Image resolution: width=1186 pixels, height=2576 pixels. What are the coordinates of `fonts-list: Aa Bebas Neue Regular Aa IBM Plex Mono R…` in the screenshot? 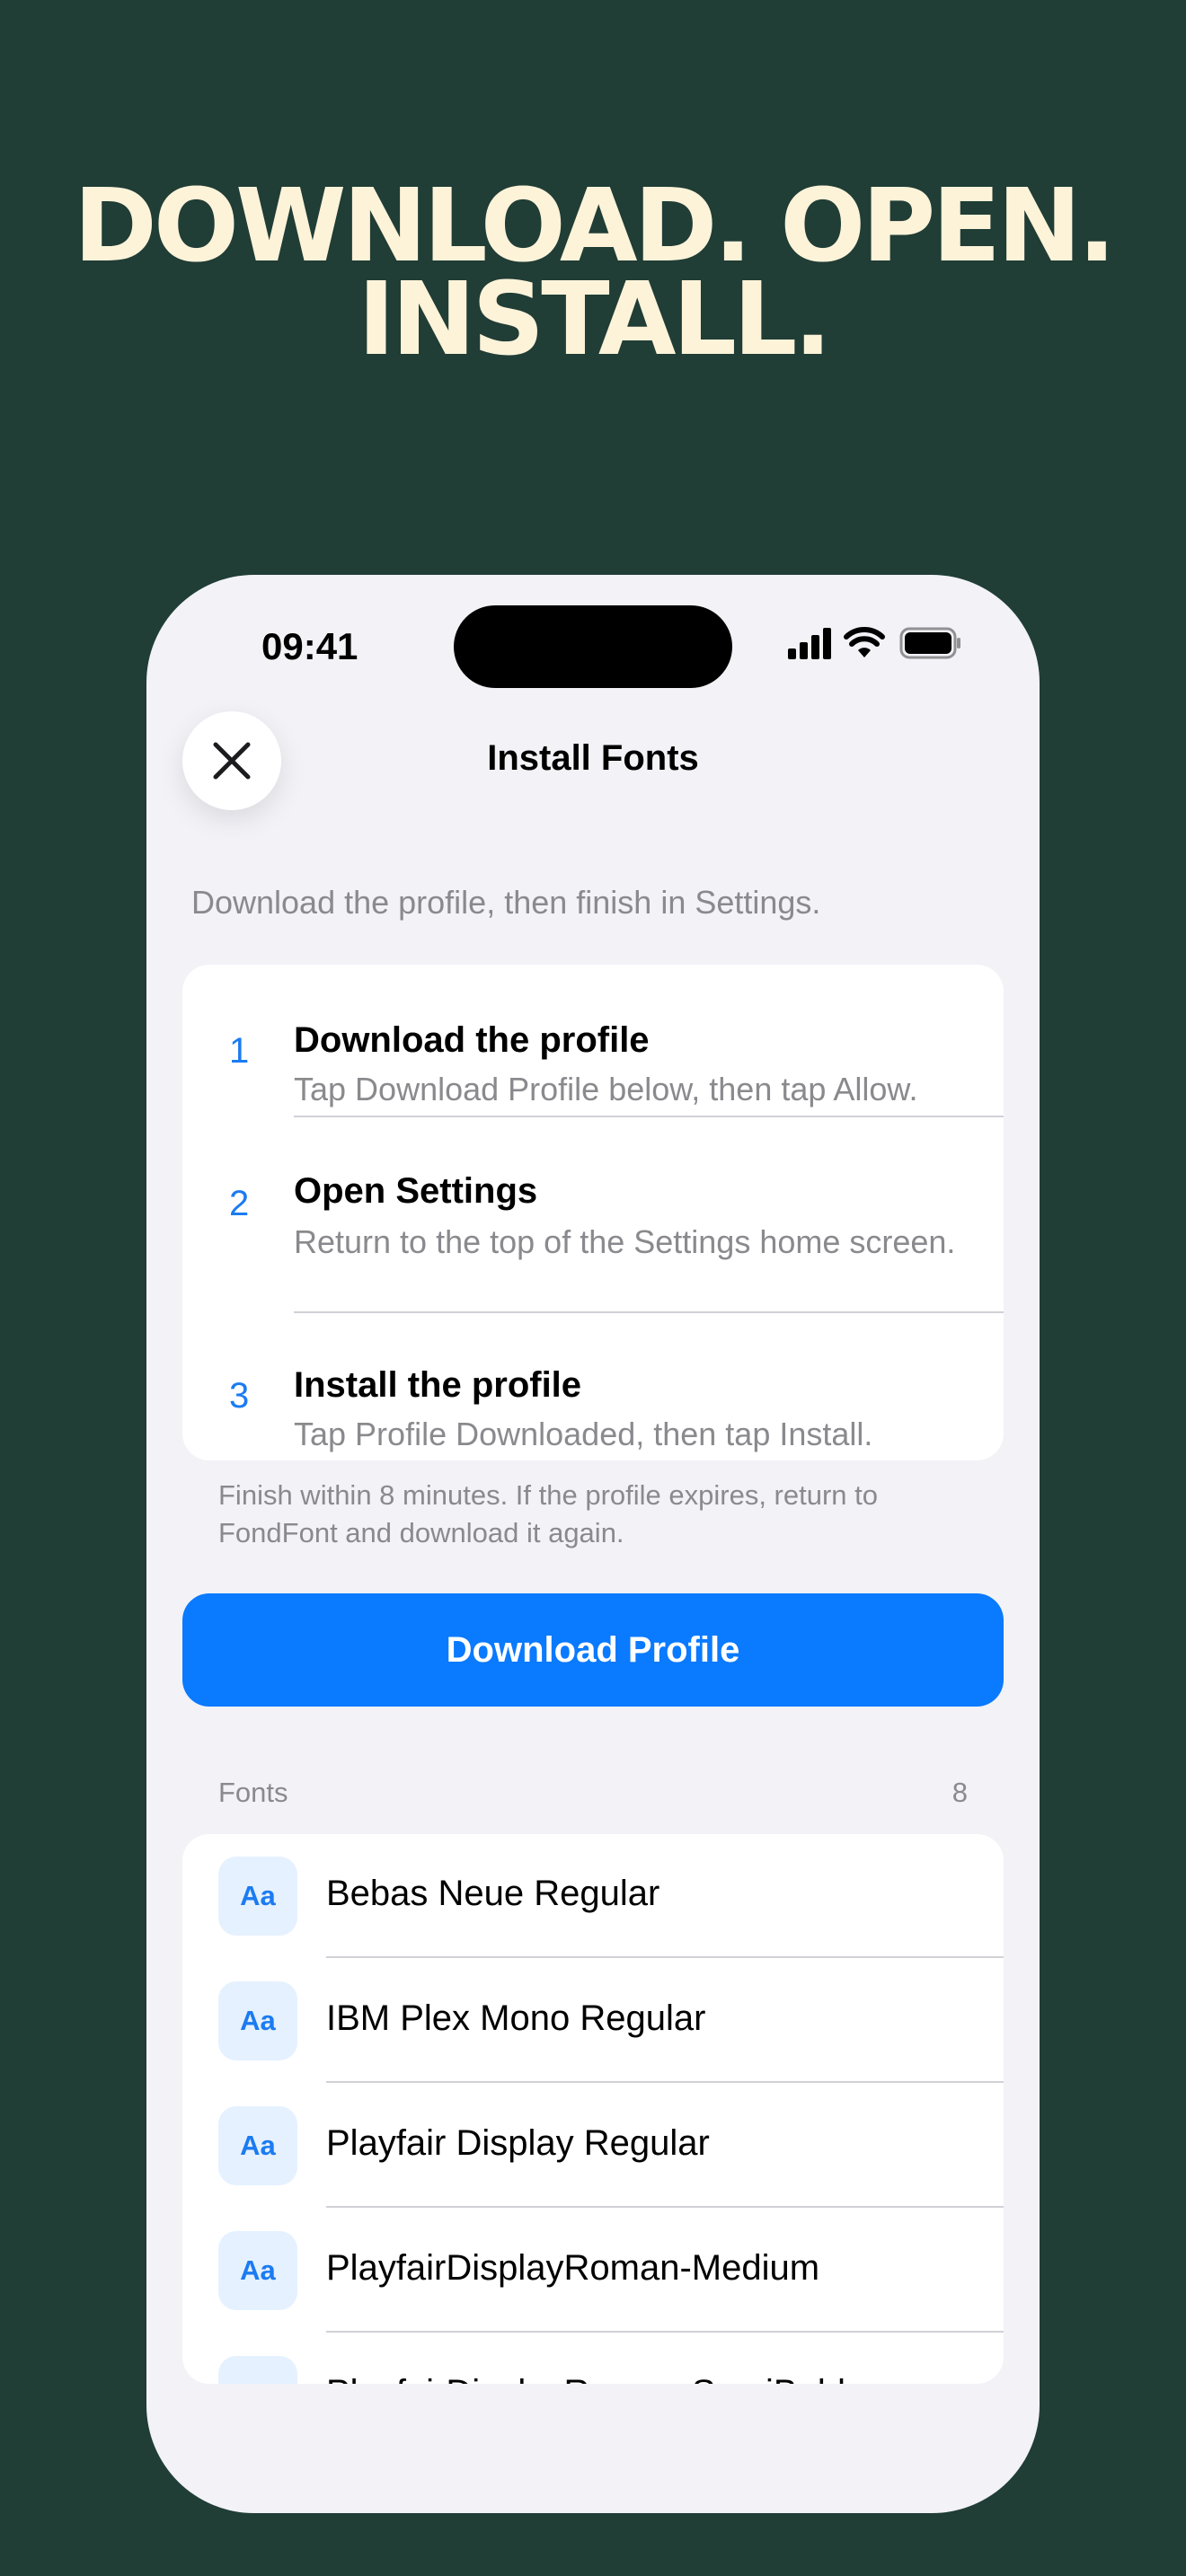 It's located at (593, 2109).